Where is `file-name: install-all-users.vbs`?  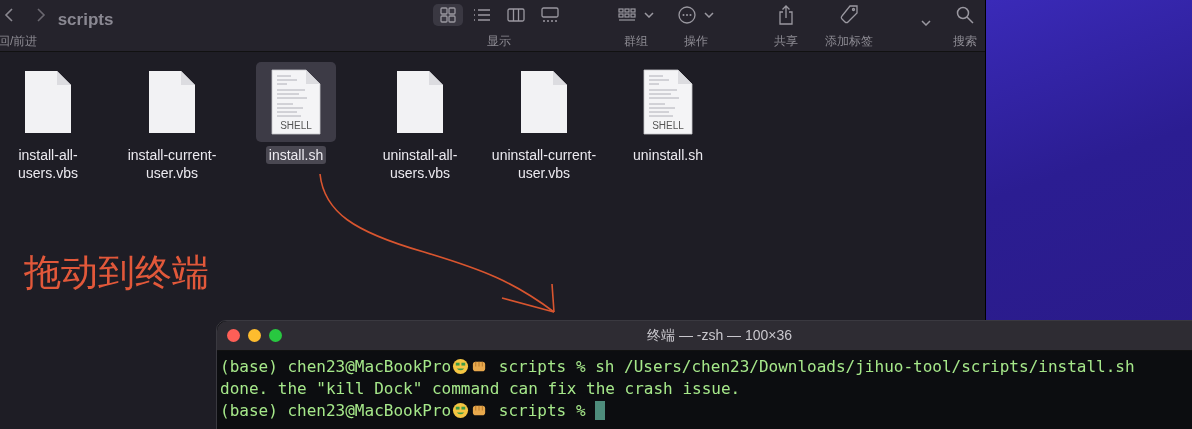 file-name: install-all-users.vbs is located at coordinates (53, 164).